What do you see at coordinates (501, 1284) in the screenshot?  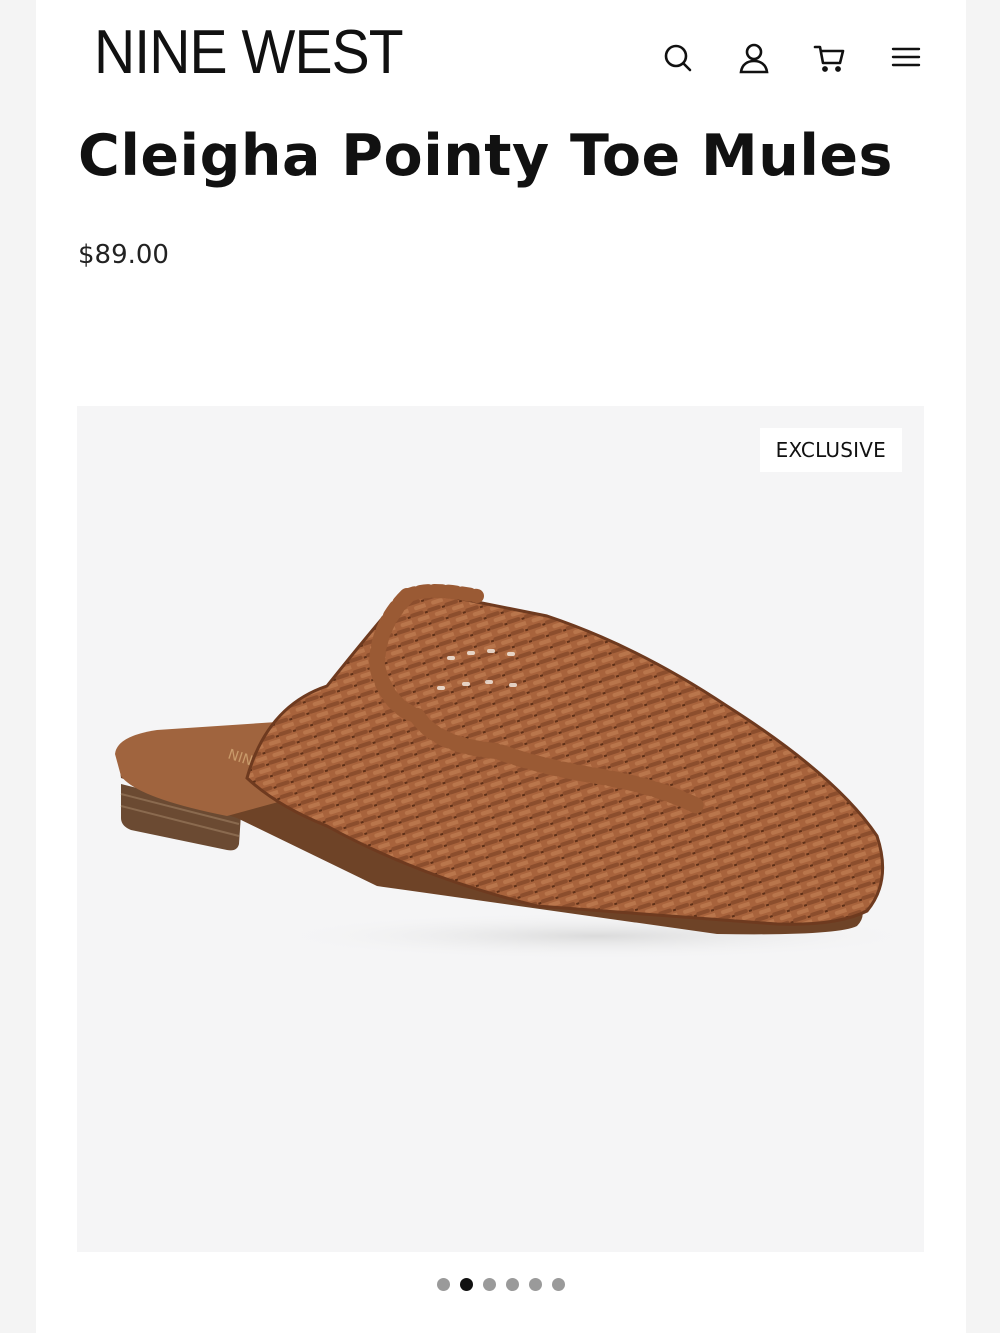 I see `carousel-pagination` at bounding box center [501, 1284].